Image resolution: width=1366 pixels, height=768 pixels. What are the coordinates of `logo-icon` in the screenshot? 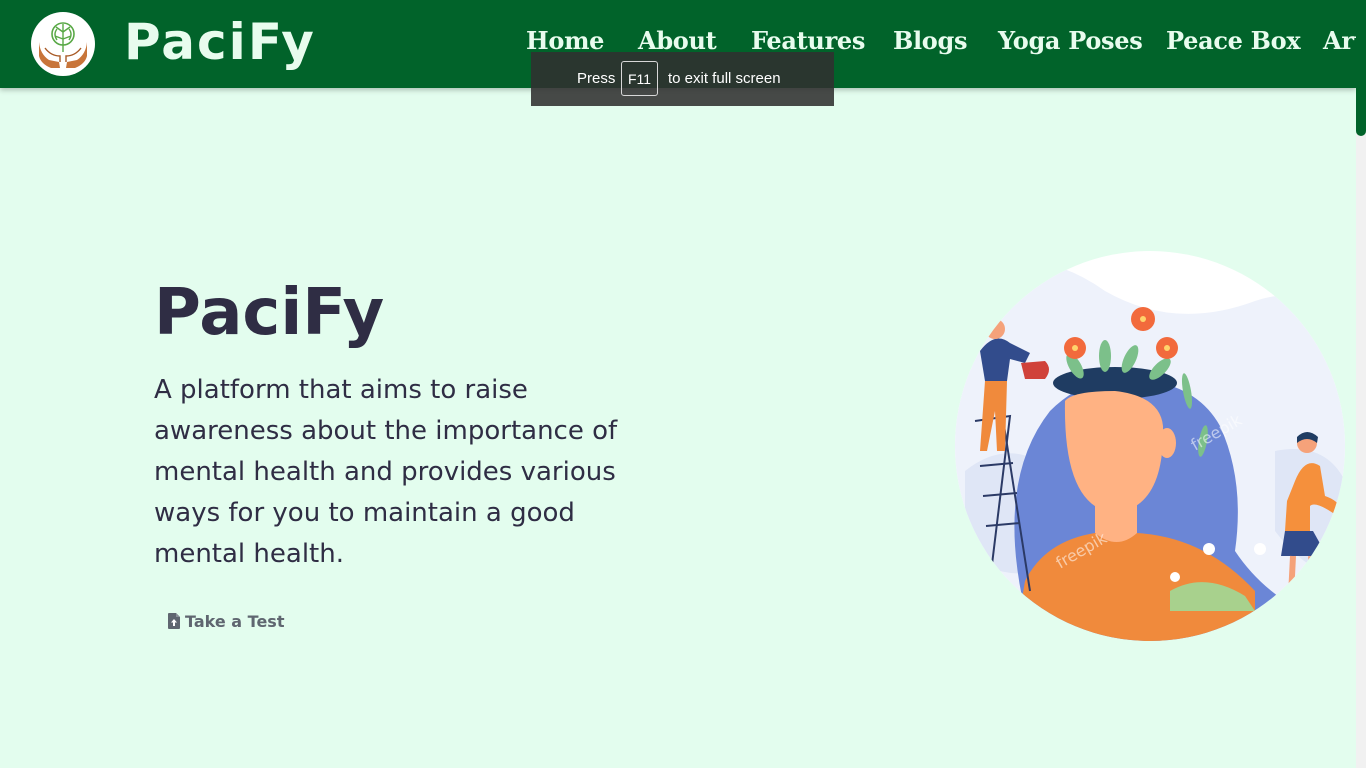 It's located at (63, 44).